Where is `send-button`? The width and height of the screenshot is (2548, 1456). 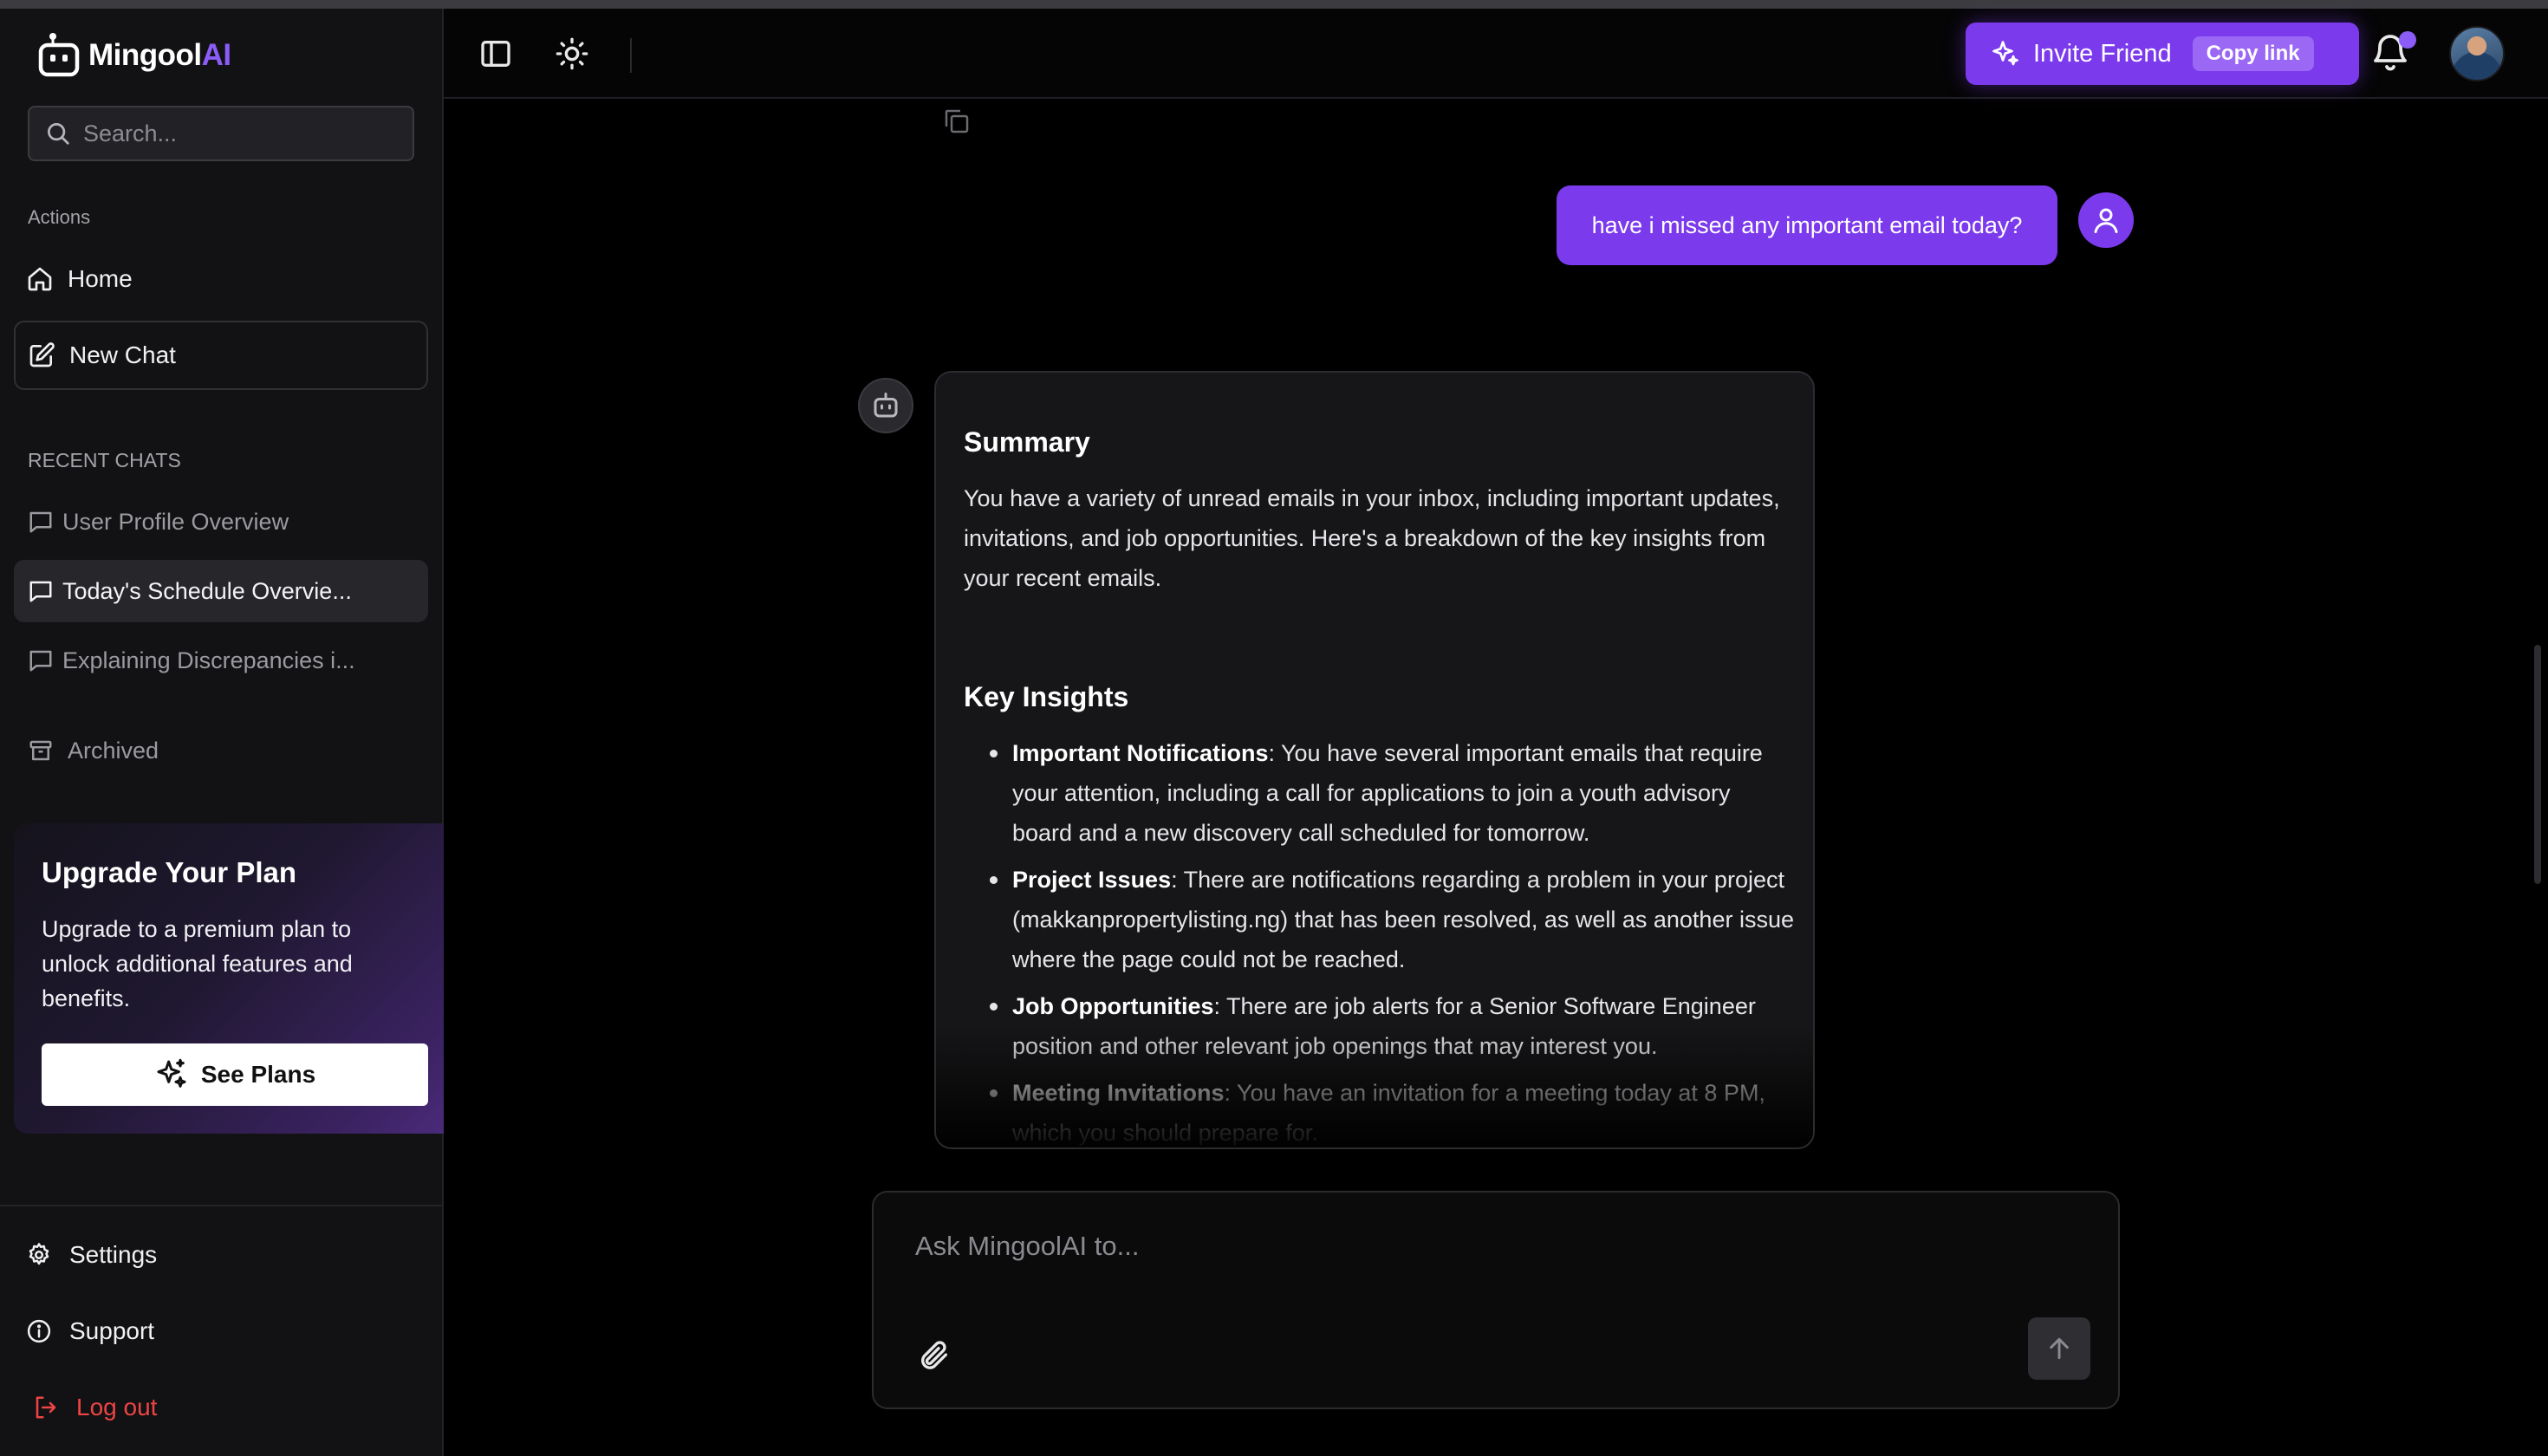 send-button is located at coordinates (2059, 1348).